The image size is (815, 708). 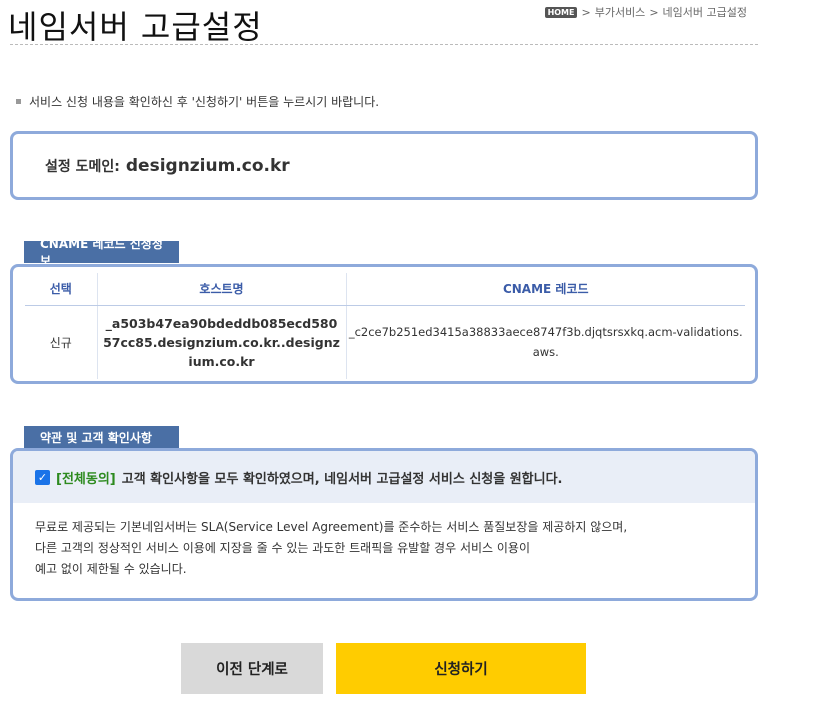 What do you see at coordinates (207, 165) in the screenshot?
I see `domain-value: designzium.co.kr` at bounding box center [207, 165].